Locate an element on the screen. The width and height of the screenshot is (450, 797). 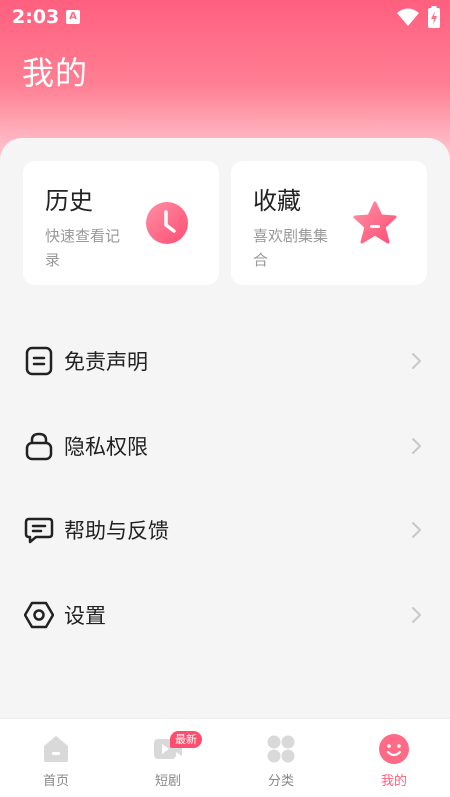
new-badge: 最新 is located at coordinates (186, 739).